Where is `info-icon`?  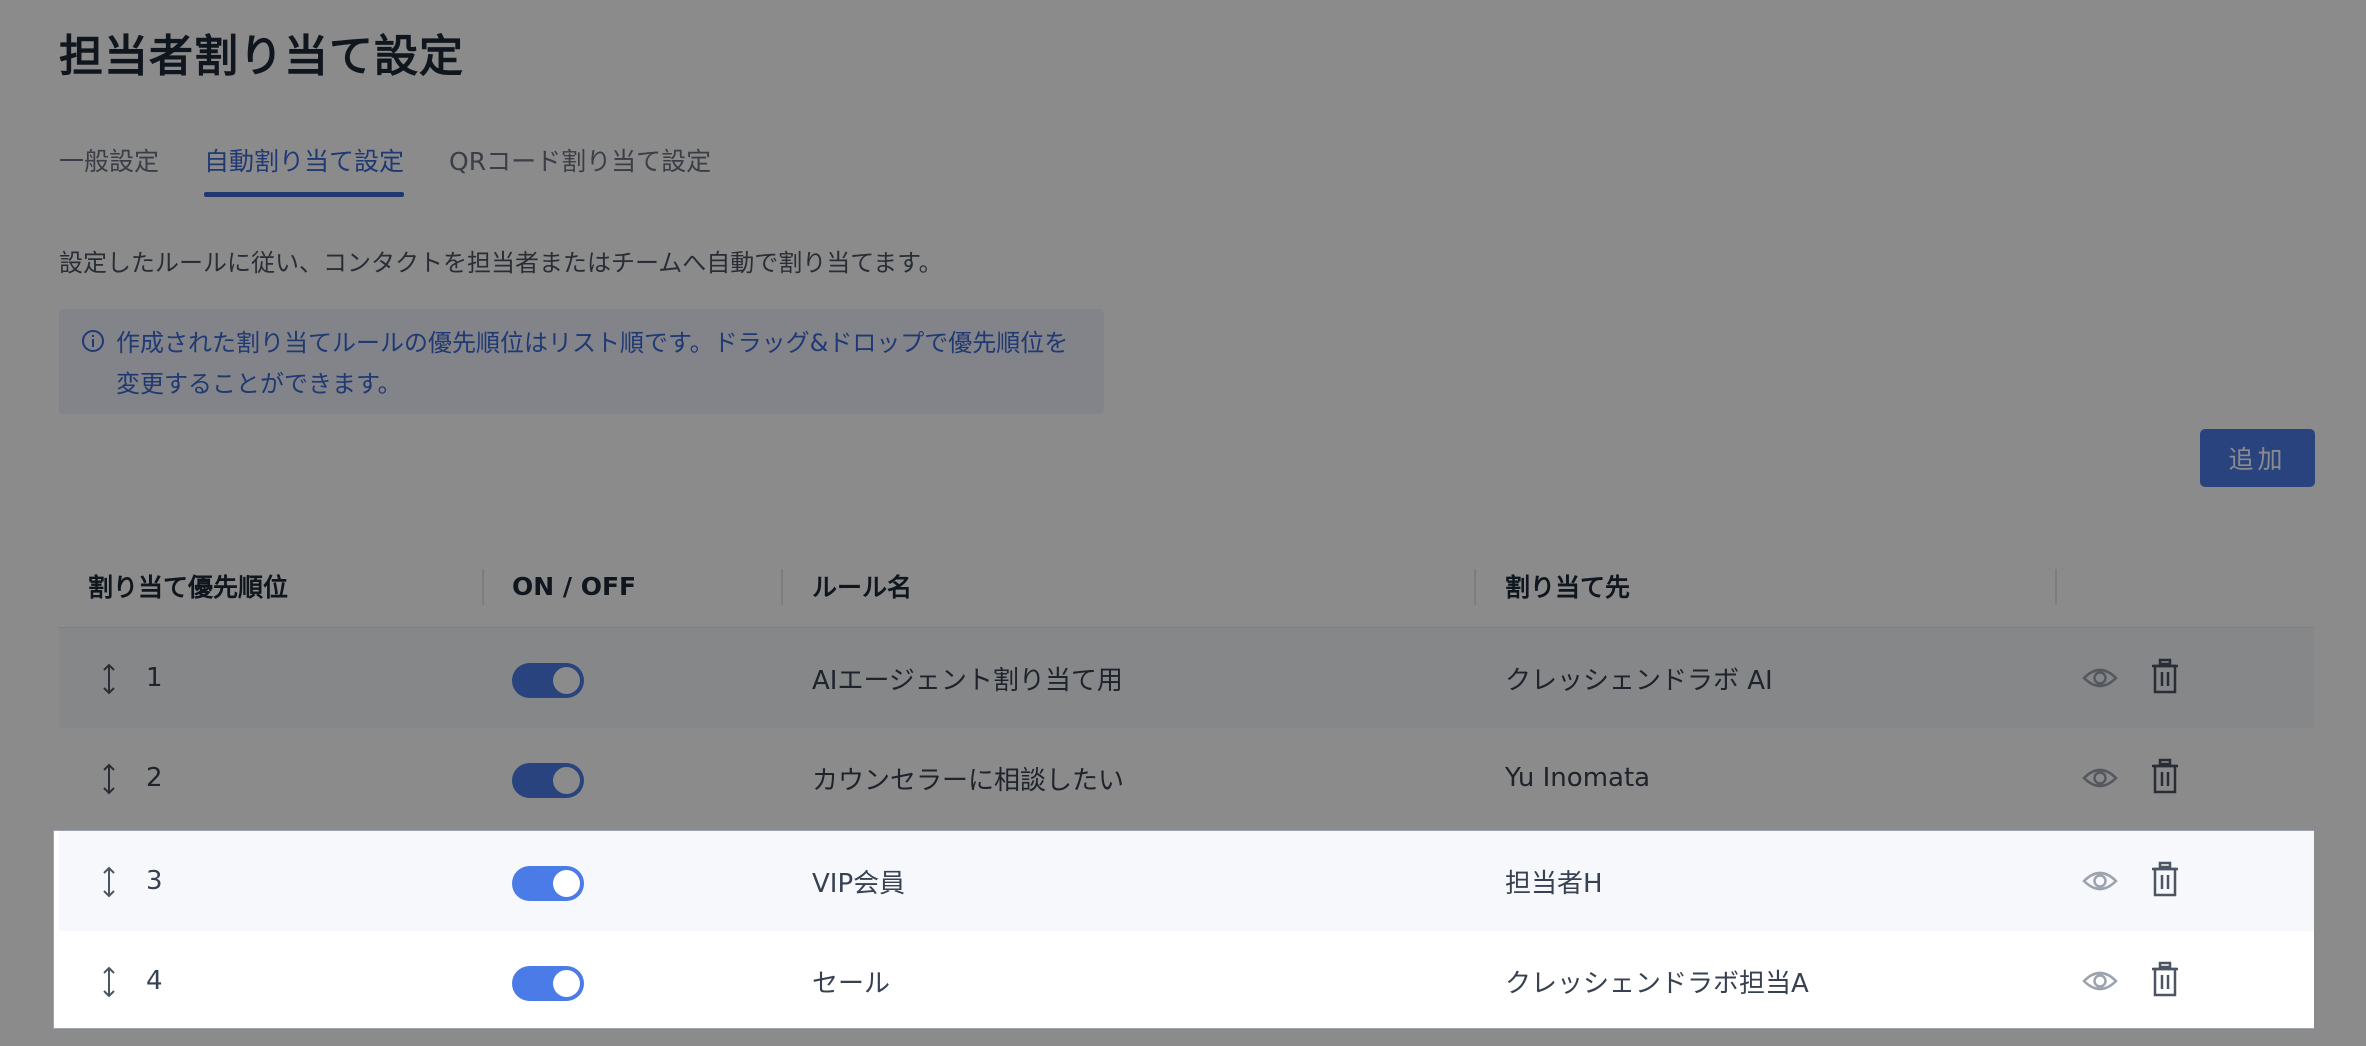 info-icon is located at coordinates (93, 341).